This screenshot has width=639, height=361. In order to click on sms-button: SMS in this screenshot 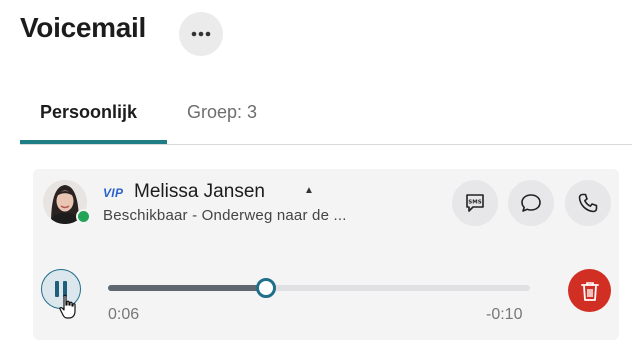, I will do `click(475, 203)`.